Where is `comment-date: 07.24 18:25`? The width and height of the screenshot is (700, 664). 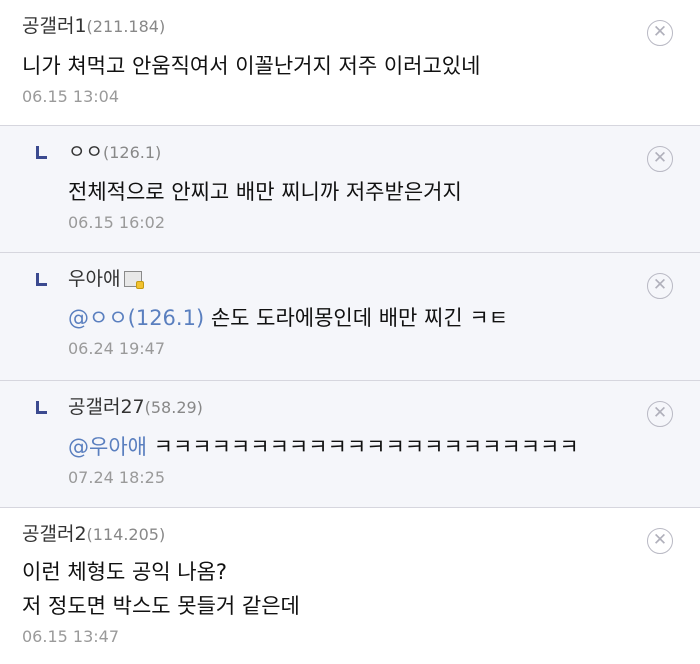 comment-date: 07.24 18:25 is located at coordinates (116, 477).